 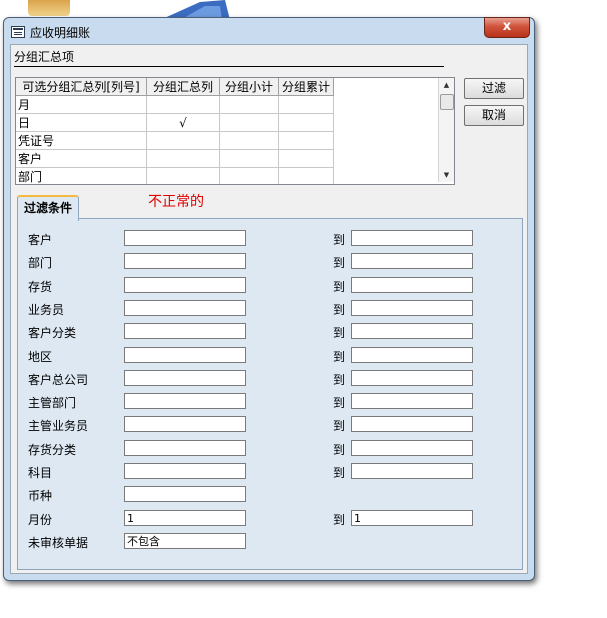 What do you see at coordinates (58, 426) in the screenshot?
I see `filter-label: 主管业务员` at bounding box center [58, 426].